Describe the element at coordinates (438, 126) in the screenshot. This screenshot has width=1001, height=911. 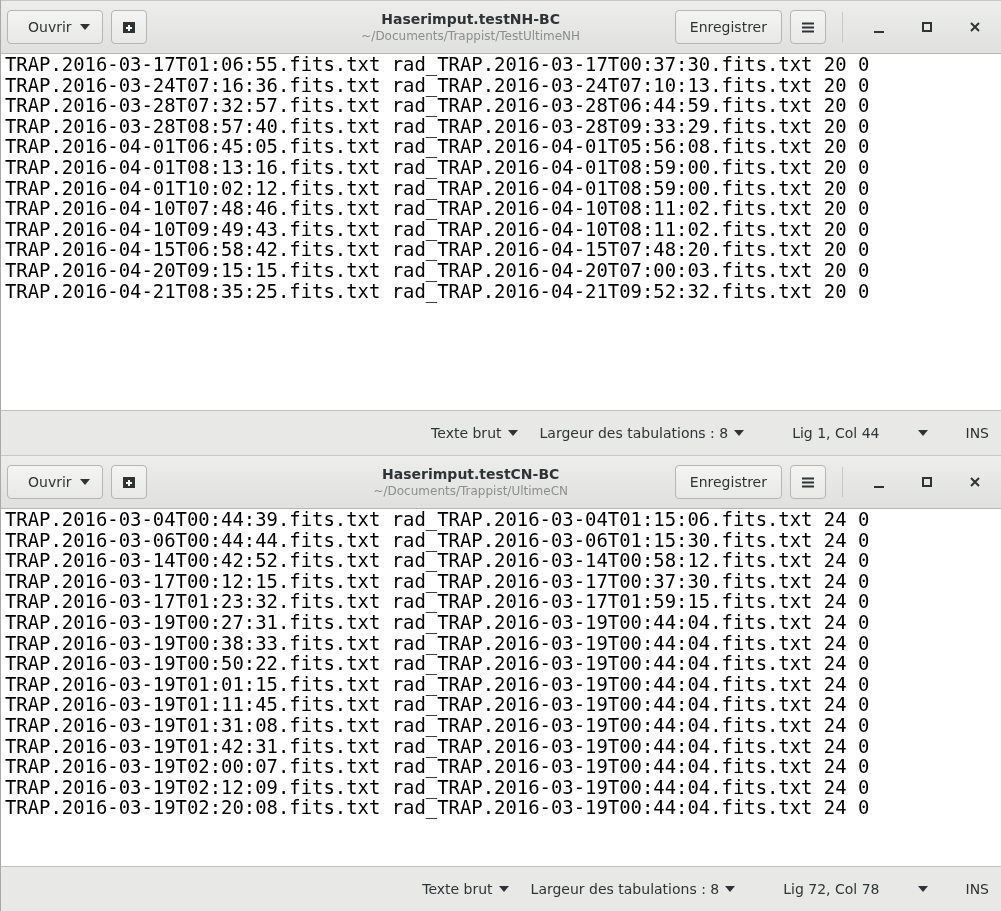
I see `text-line: TRAP.2016-03-28T08:57:40.fits.txt rad_TRAP.2016-03-28T09:33:29.fits.txt 20 0` at that location.